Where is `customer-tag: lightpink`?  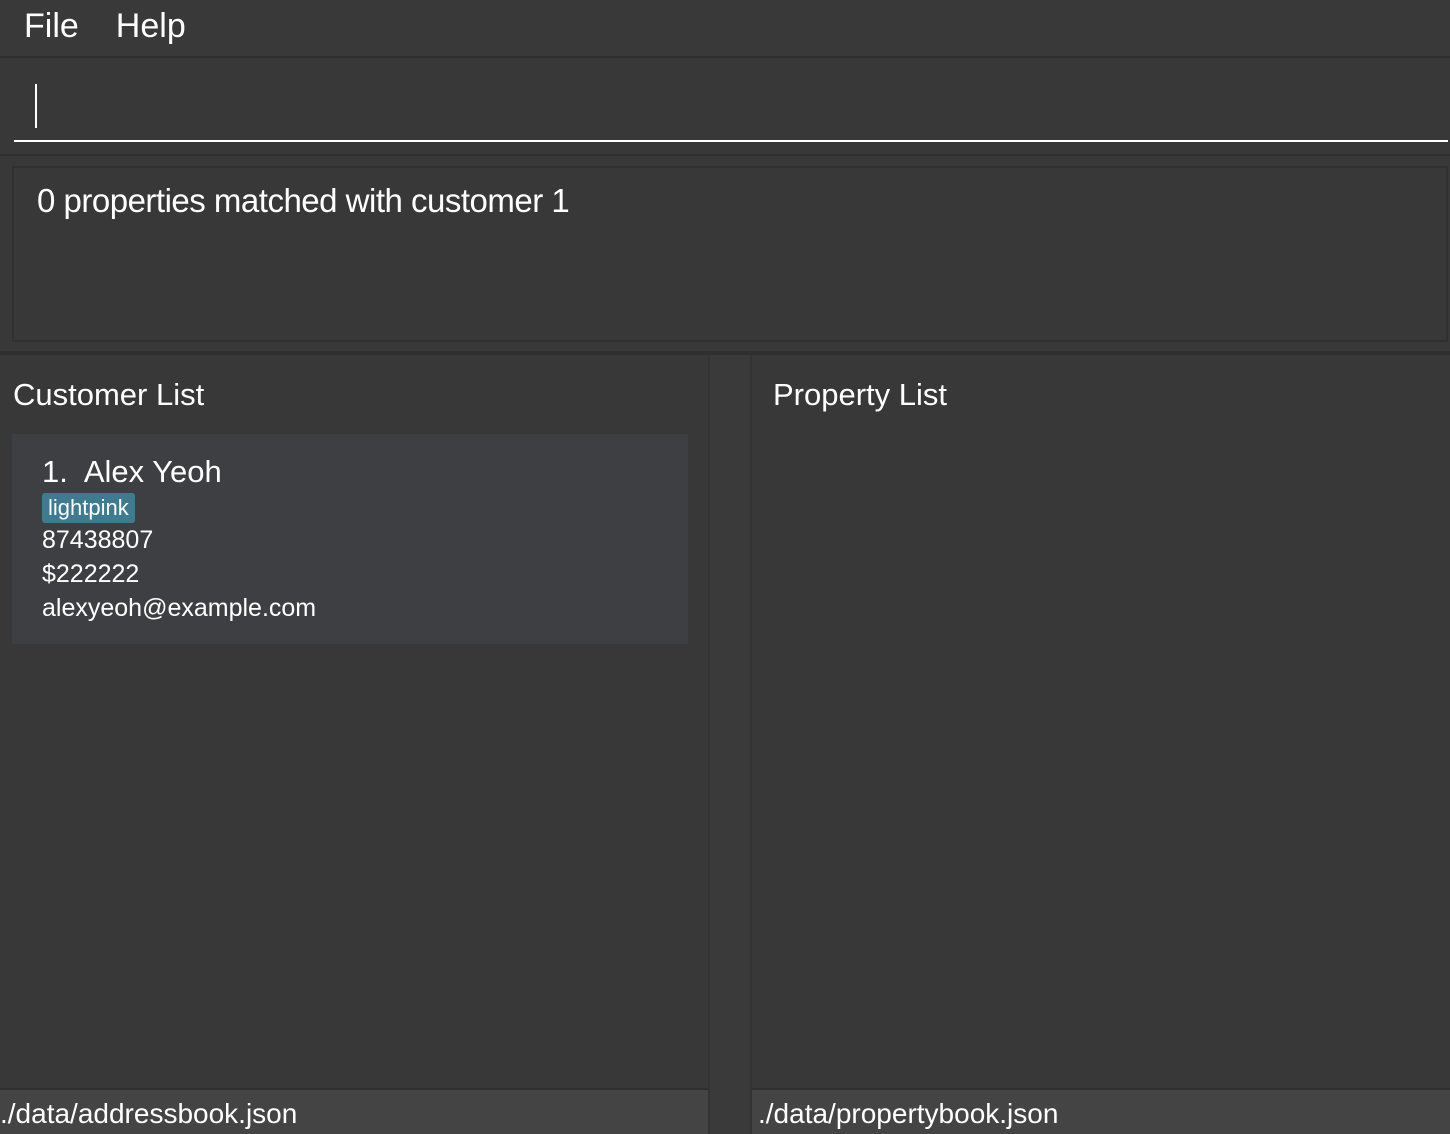
customer-tag: lightpink is located at coordinates (88, 508).